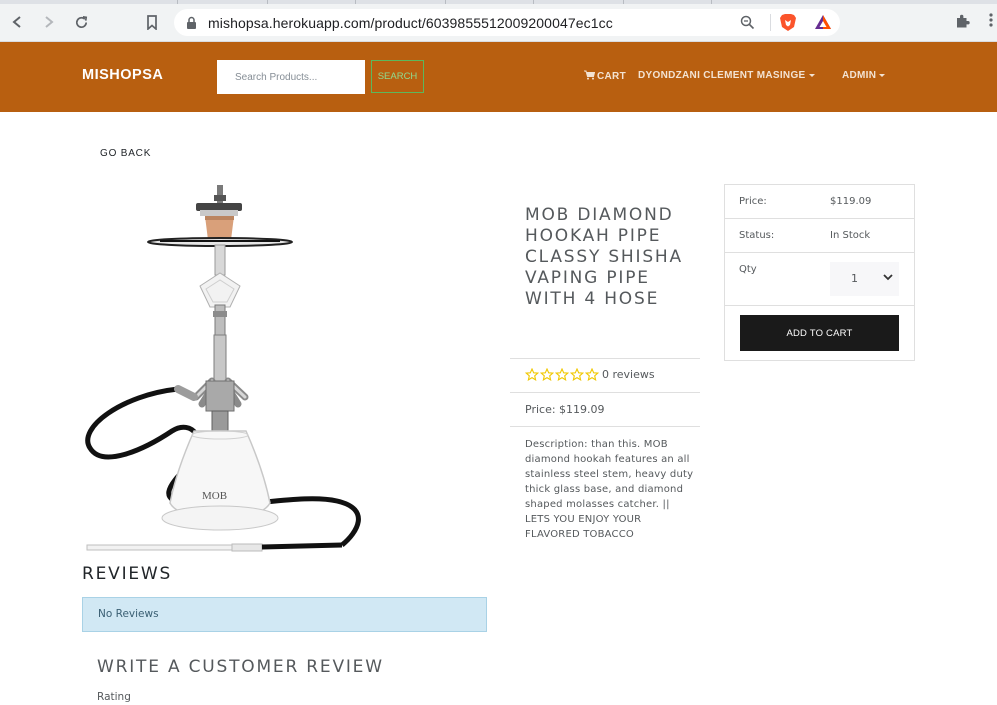 The height and width of the screenshot is (705, 997). I want to click on chevron-down-icon, so click(888, 277).